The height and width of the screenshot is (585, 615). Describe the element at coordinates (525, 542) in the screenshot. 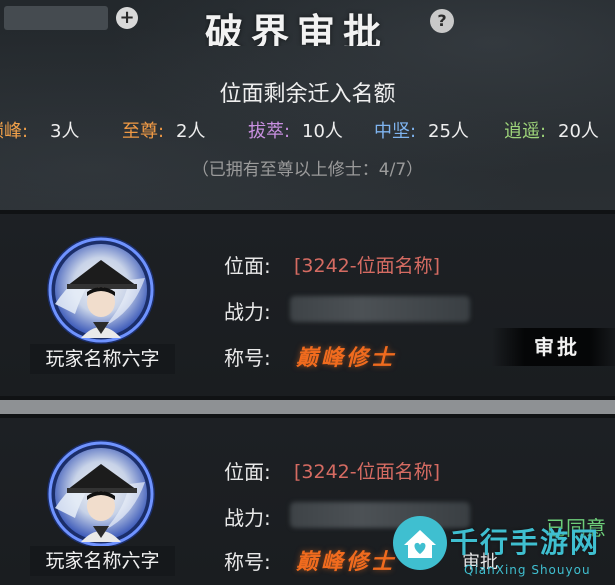

I see `watermark-brand: 千行手游网` at that location.